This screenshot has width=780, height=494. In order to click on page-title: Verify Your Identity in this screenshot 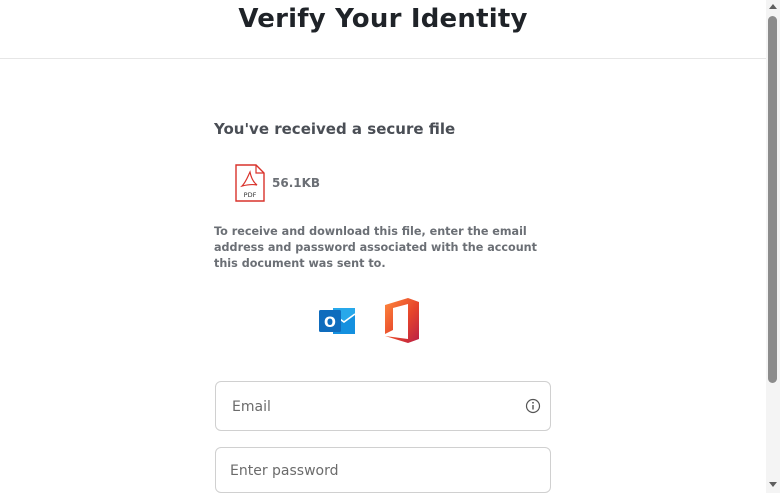, I will do `click(383, 19)`.